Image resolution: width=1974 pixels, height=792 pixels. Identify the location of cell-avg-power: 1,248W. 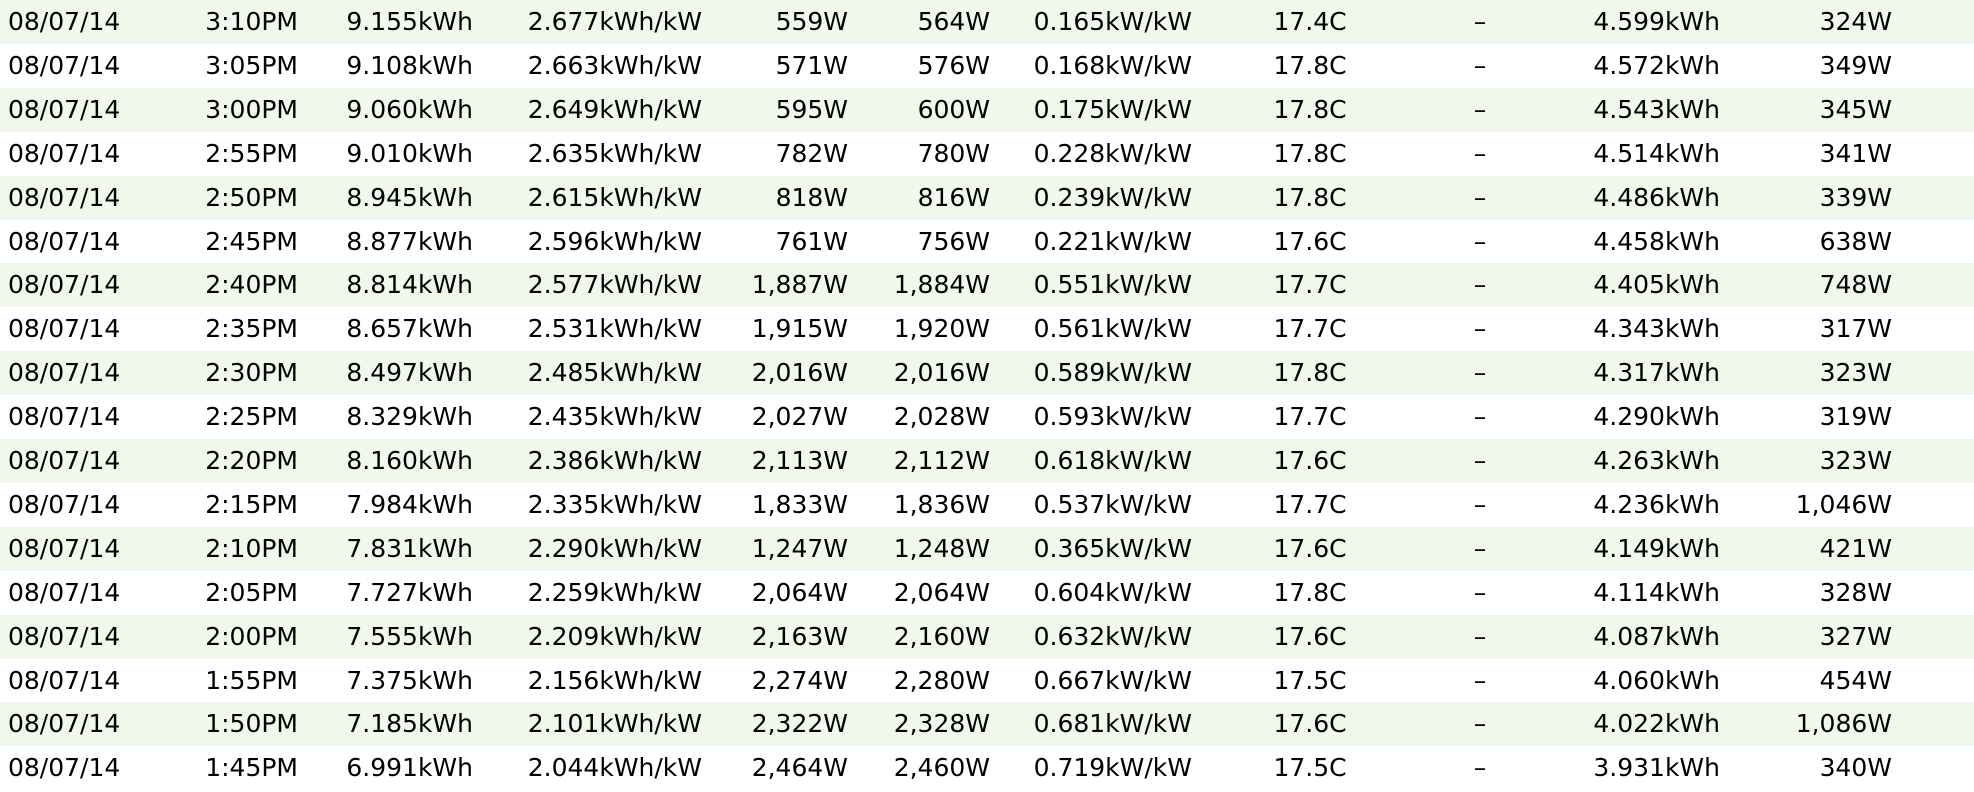
(941, 548).